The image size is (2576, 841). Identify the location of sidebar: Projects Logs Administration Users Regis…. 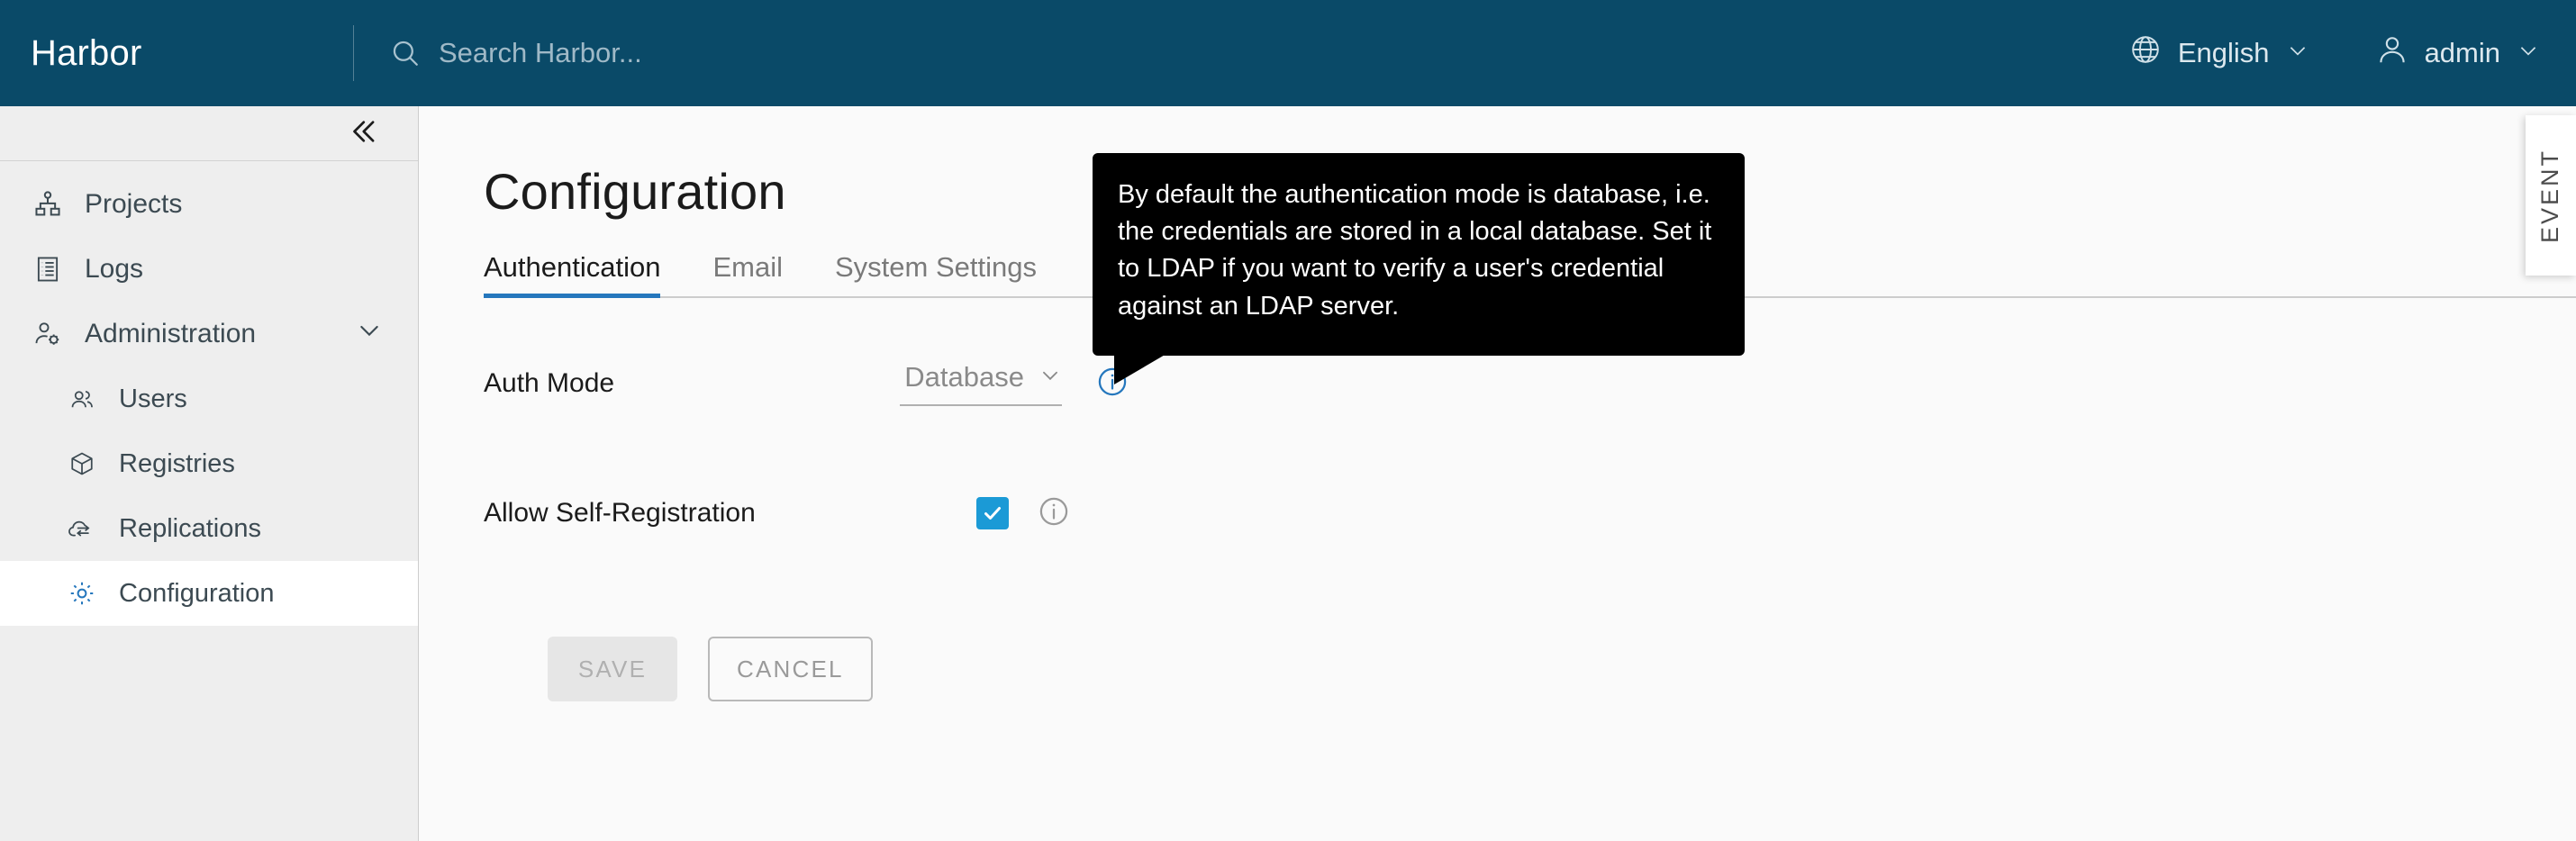
(210, 473).